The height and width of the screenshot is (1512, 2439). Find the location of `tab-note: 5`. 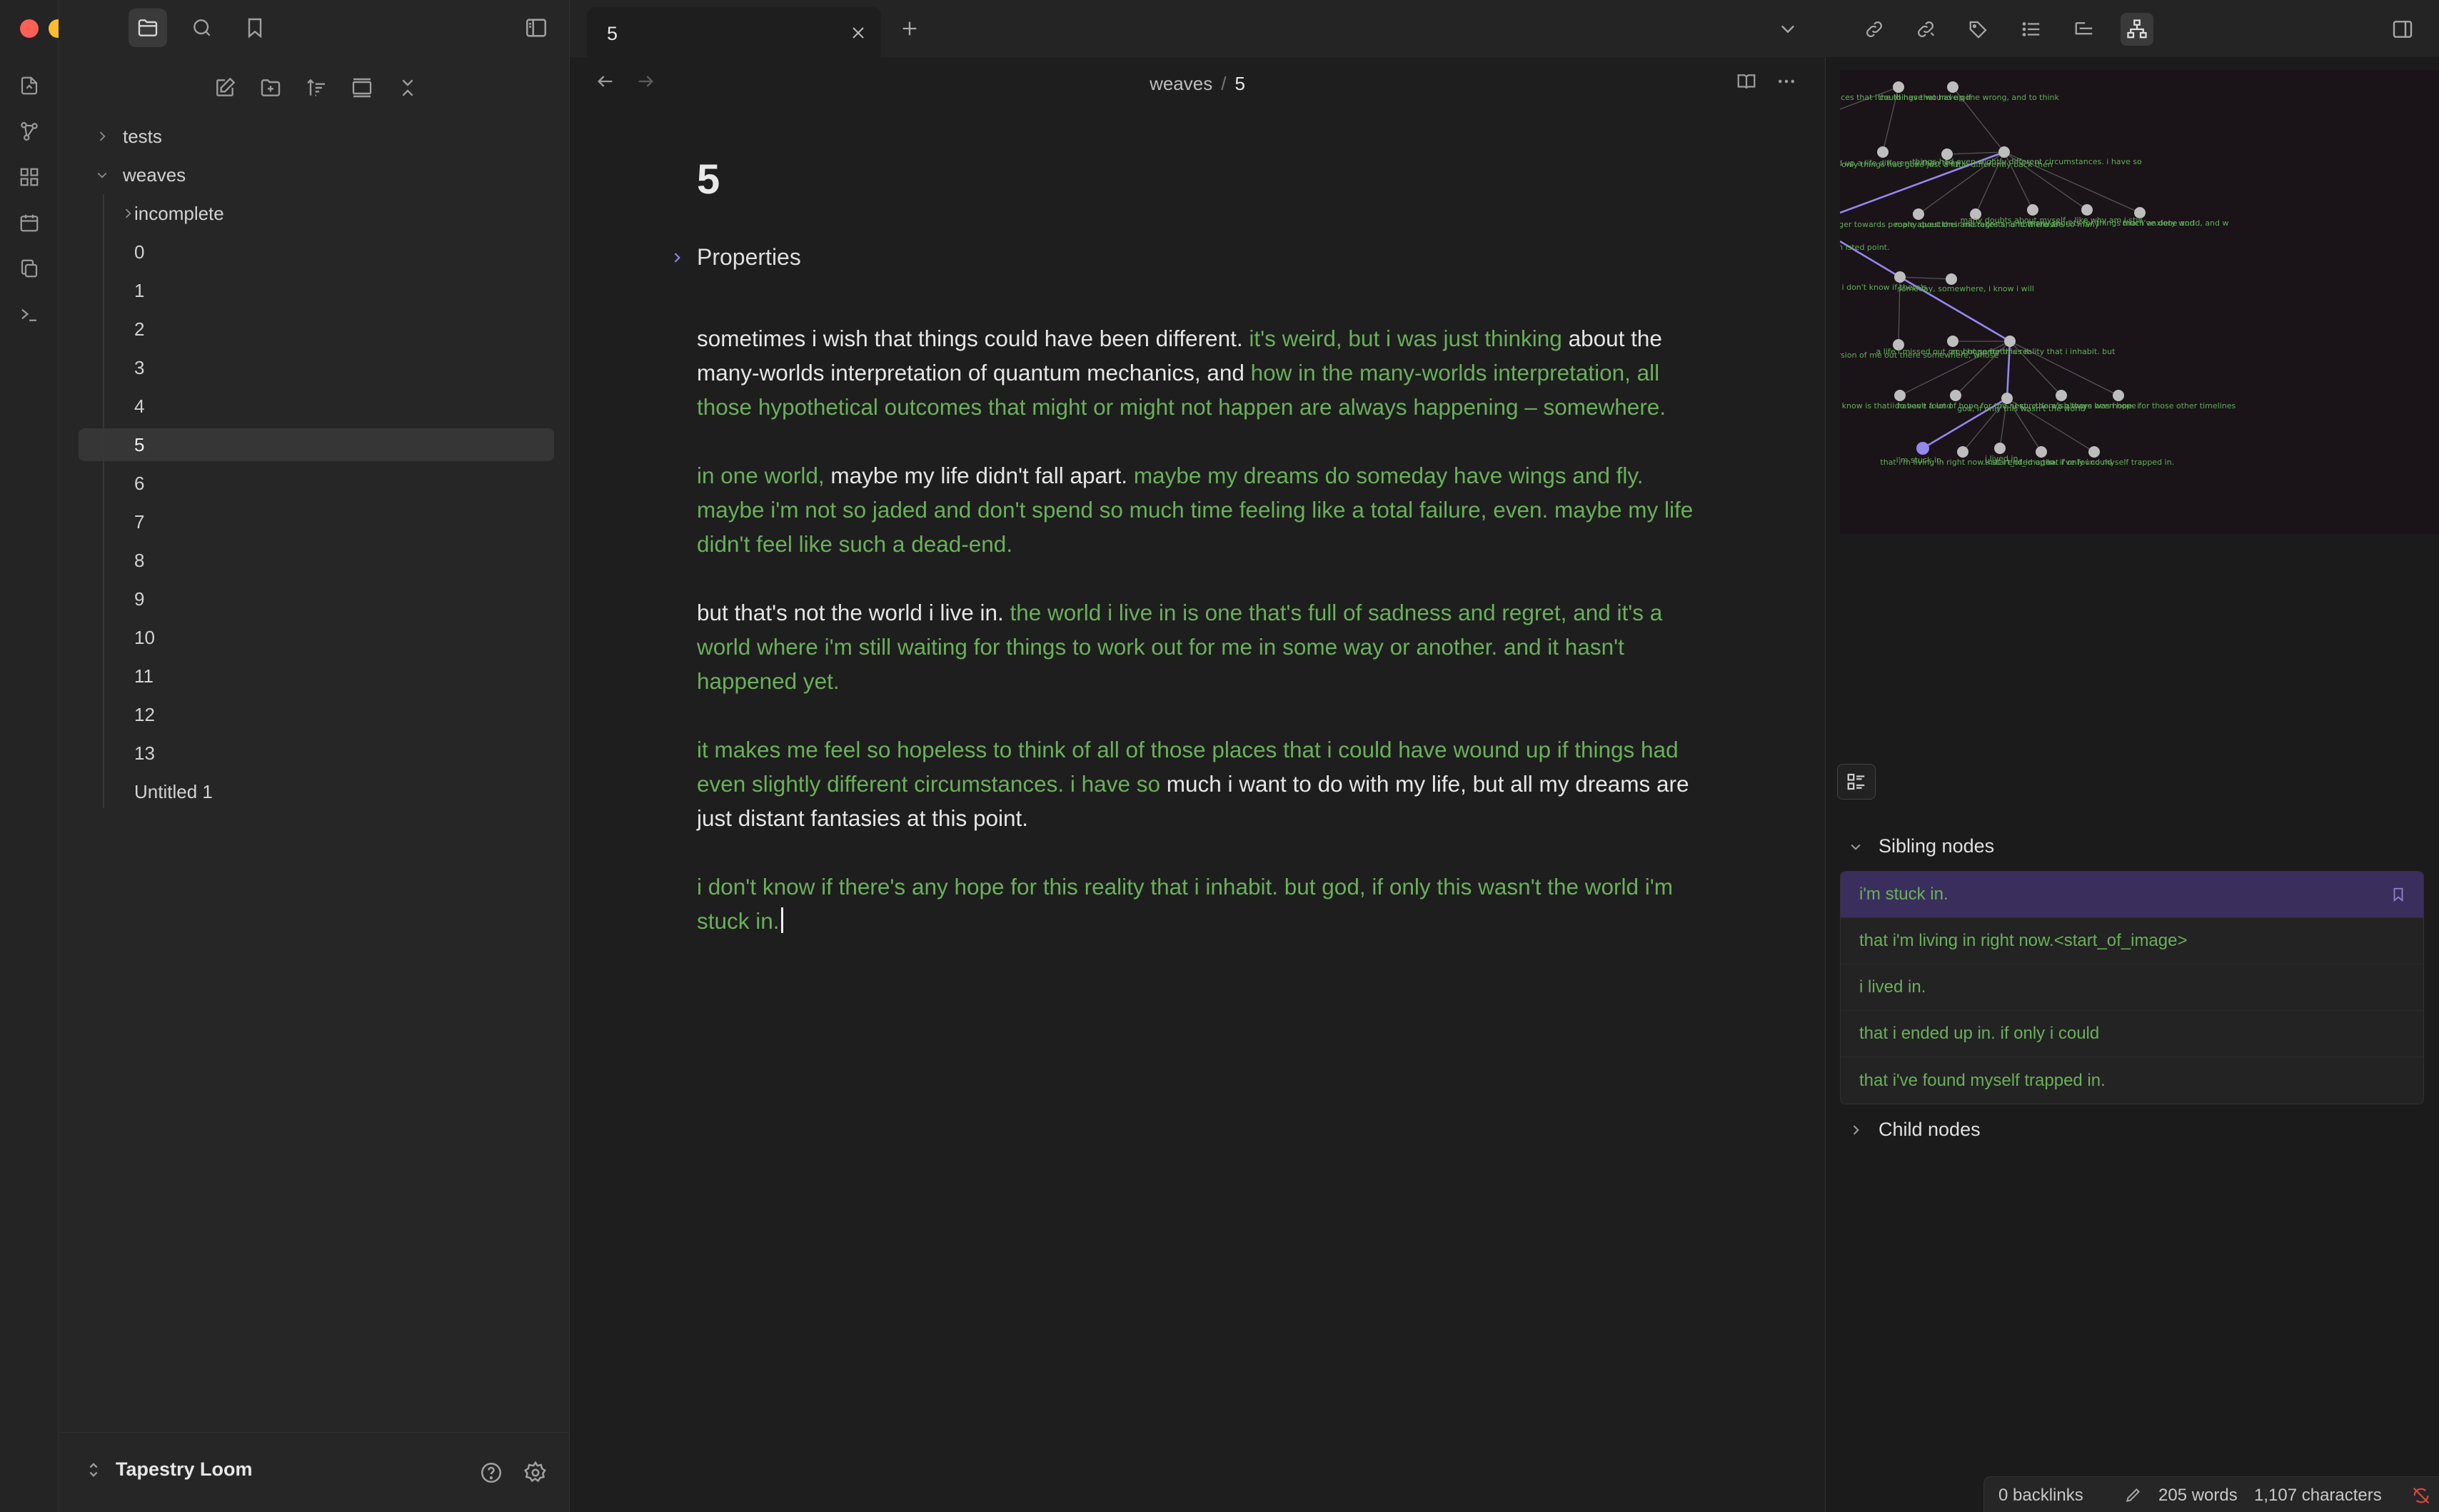

tab-note: 5 is located at coordinates (734, 32).